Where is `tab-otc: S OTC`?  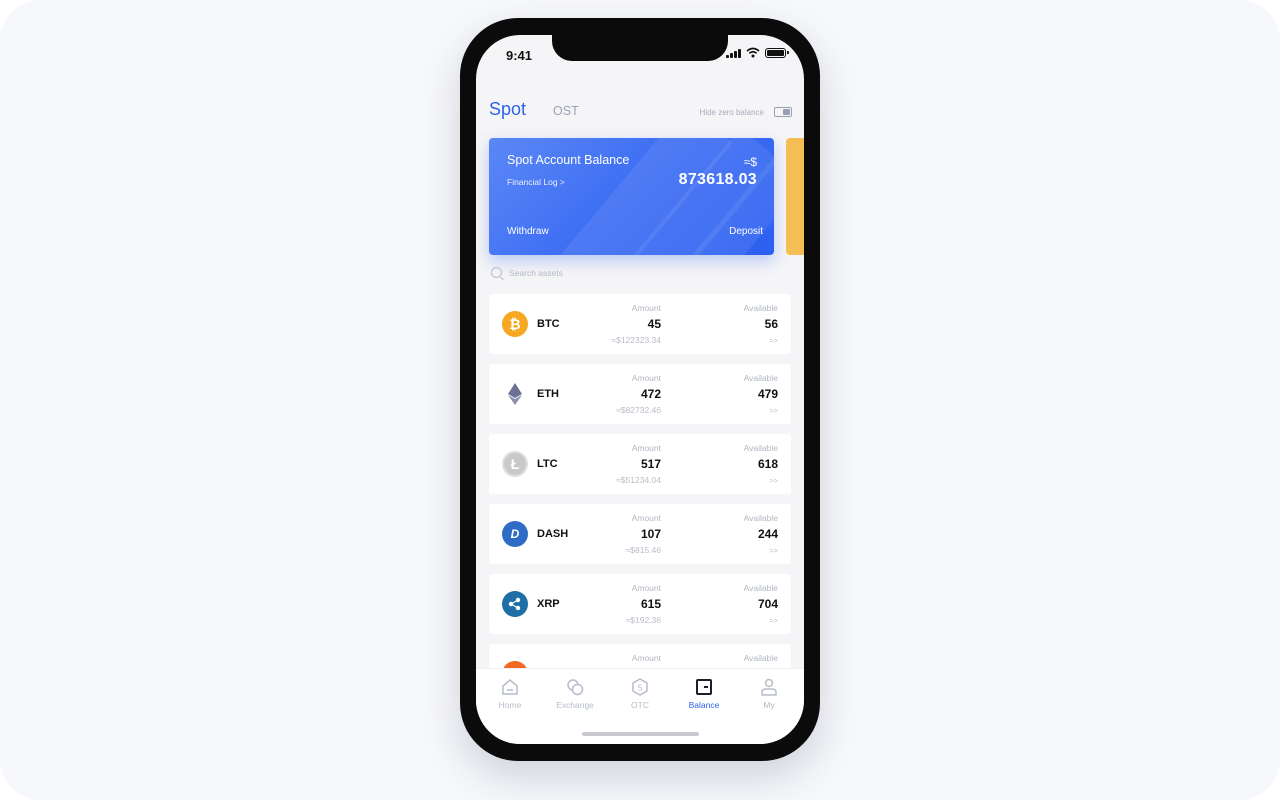 tab-otc: S OTC is located at coordinates (640, 693).